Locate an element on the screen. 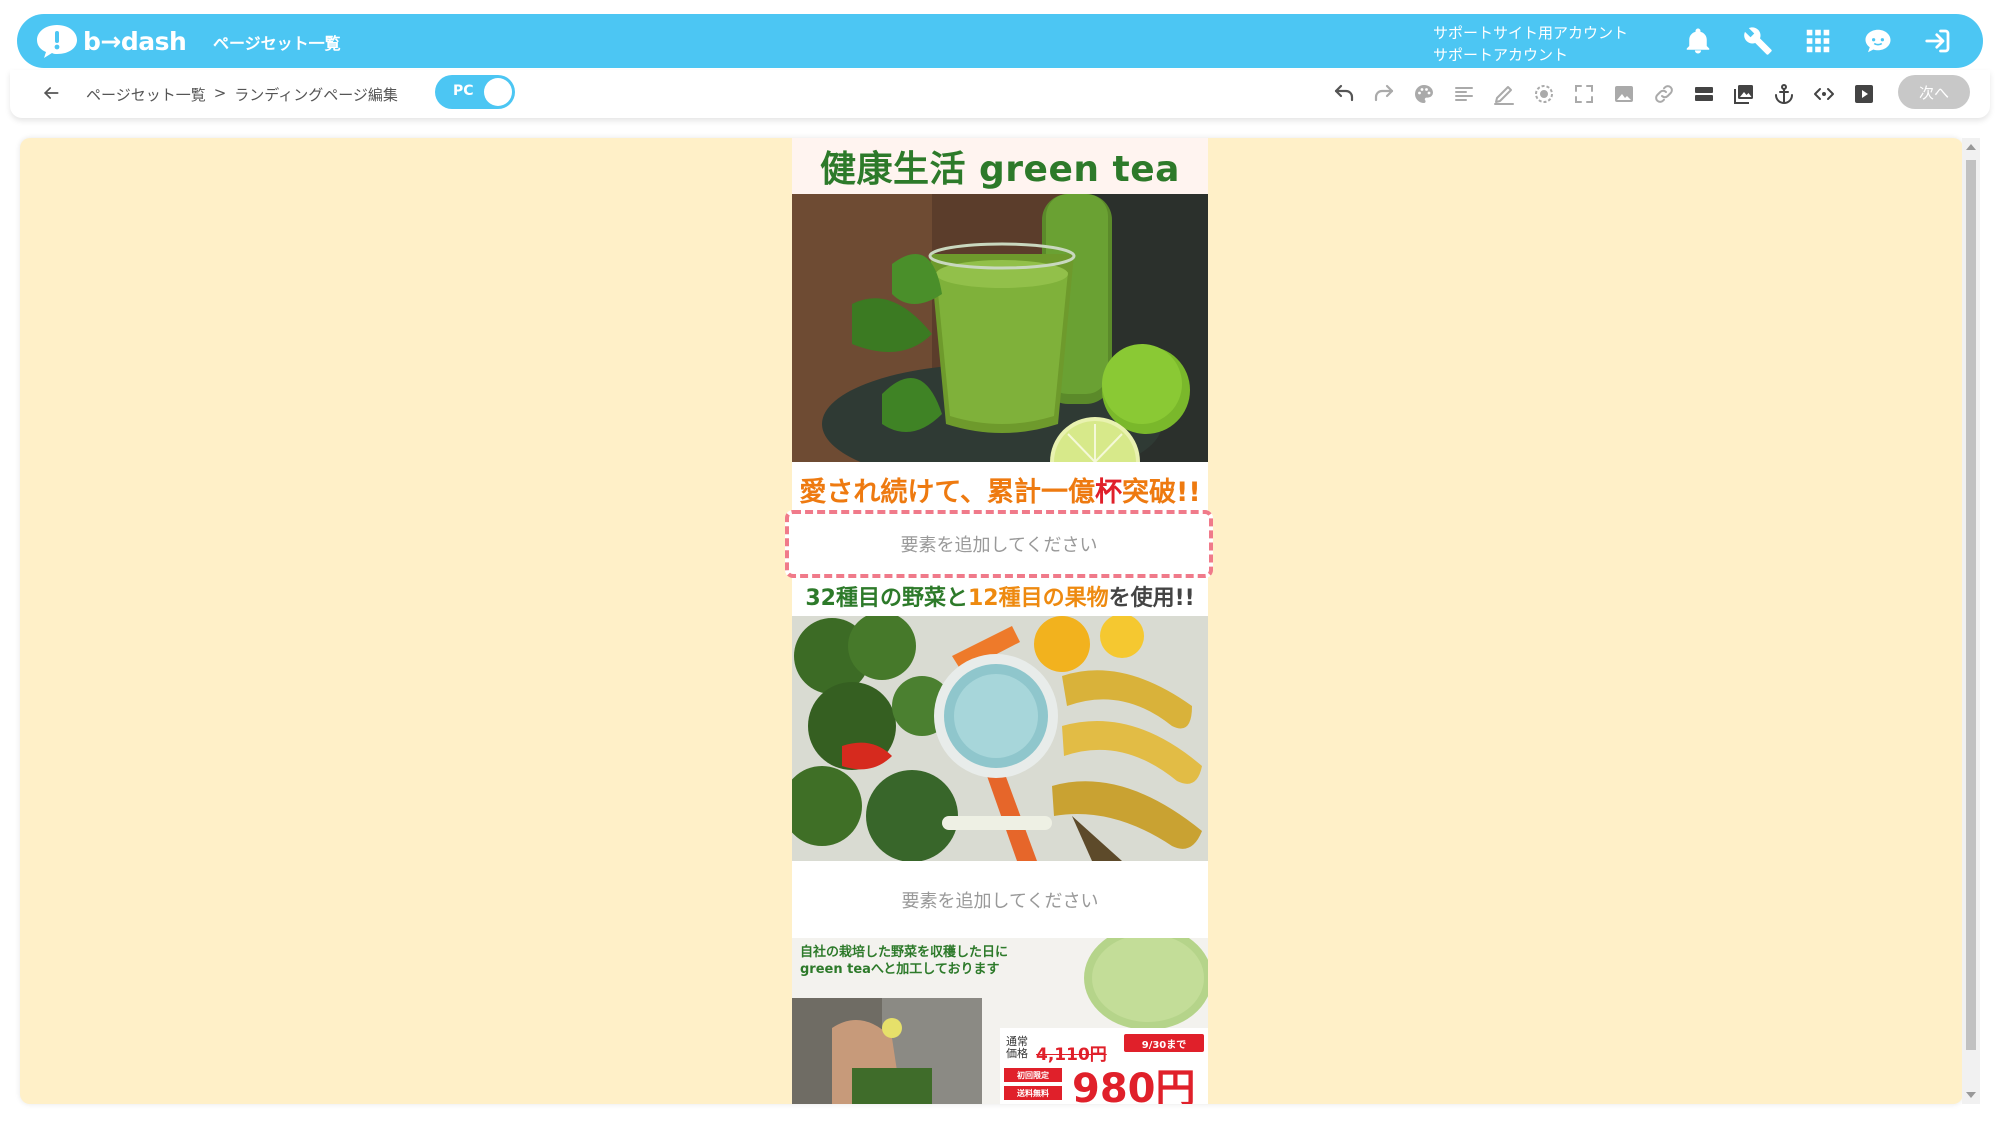 This screenshot has width=2000, height=1125. deadline-badge: 9/30まで is located at coordinates (1164, 1043).